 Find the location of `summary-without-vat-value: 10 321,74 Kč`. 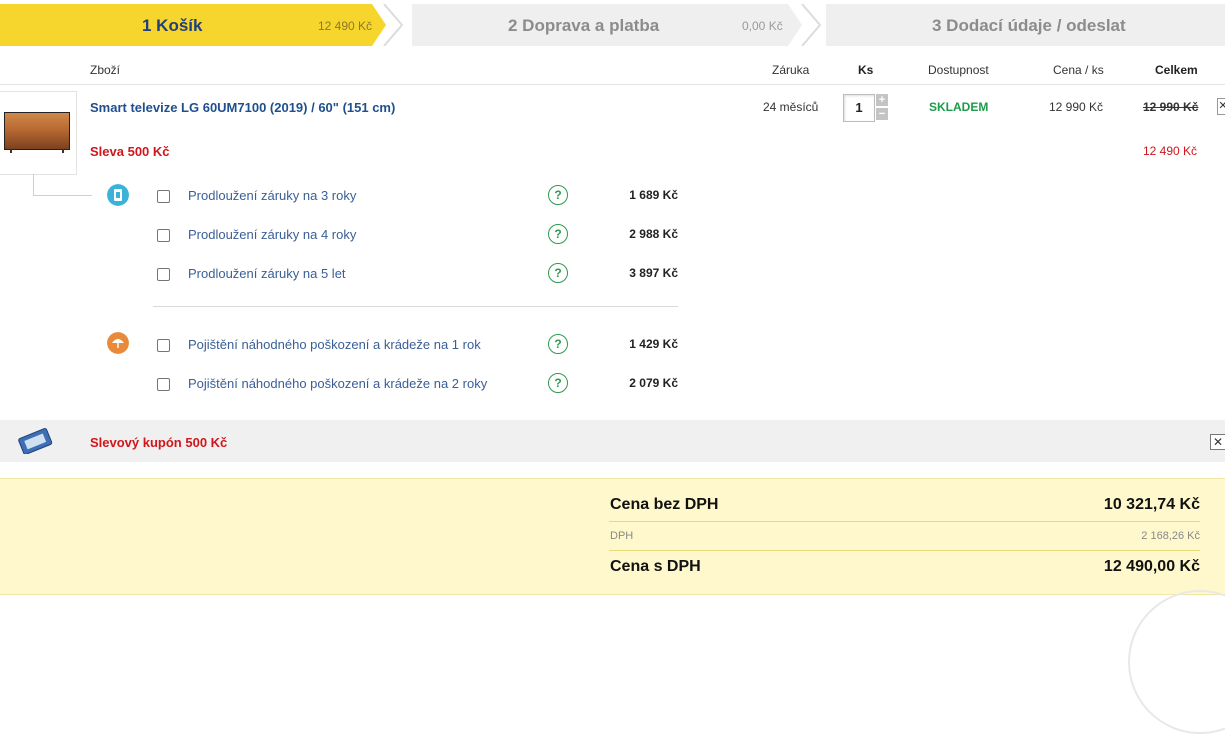

summary-without-vat-value: 10 321,74 Kč is located at coordinates (1151, 504).